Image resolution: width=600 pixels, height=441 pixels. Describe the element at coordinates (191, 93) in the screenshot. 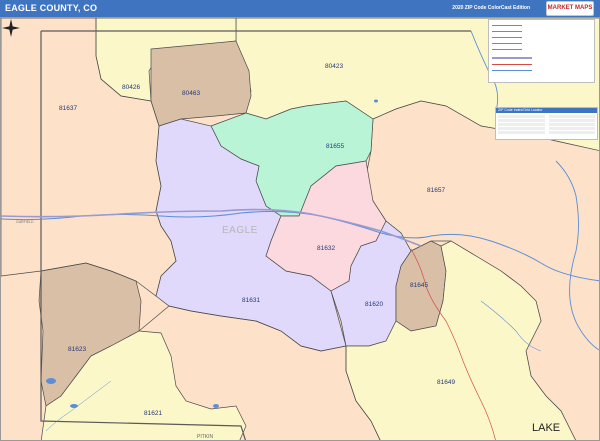

I see `zip-label-80463: 80463` at that location.